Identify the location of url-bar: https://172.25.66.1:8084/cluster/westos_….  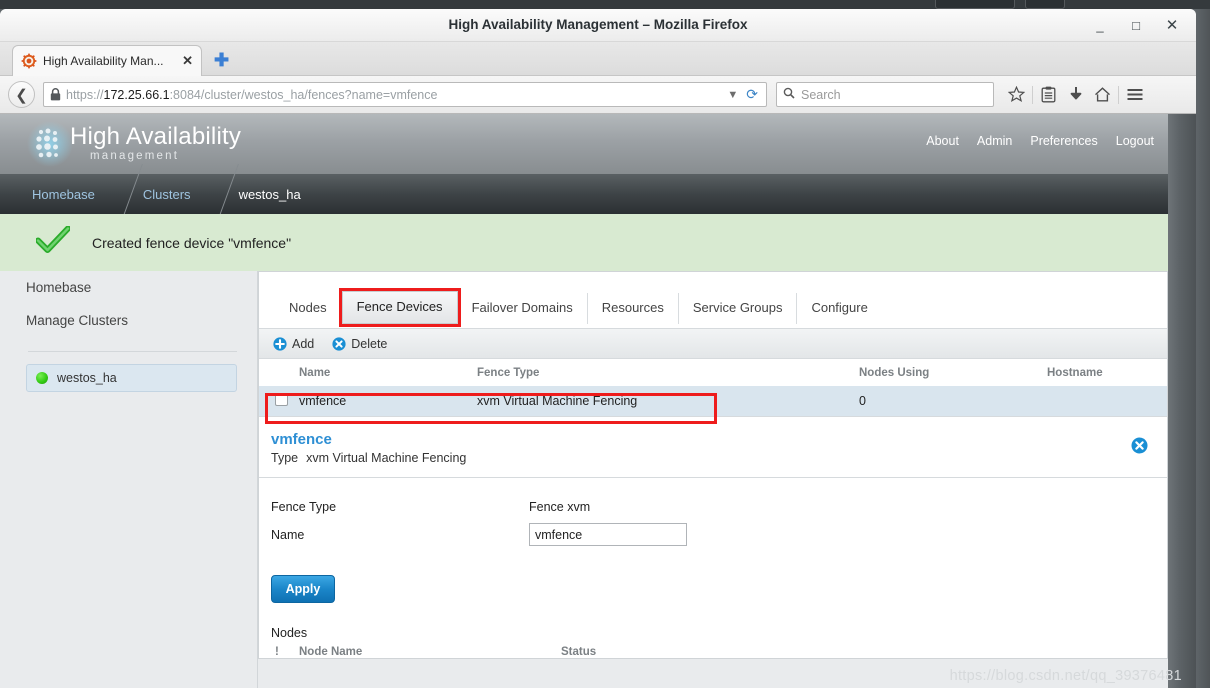
(405, 94).